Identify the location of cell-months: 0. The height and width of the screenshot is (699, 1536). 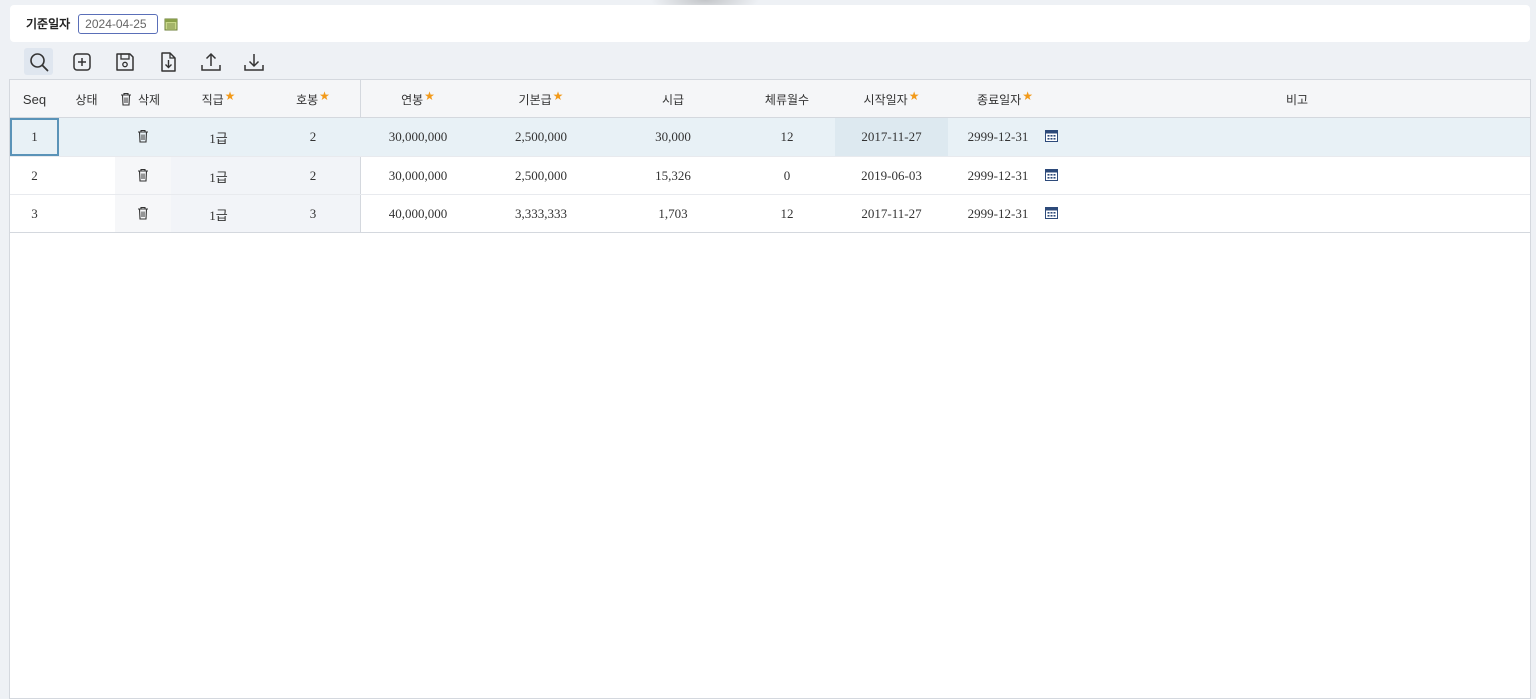
(787, 176).